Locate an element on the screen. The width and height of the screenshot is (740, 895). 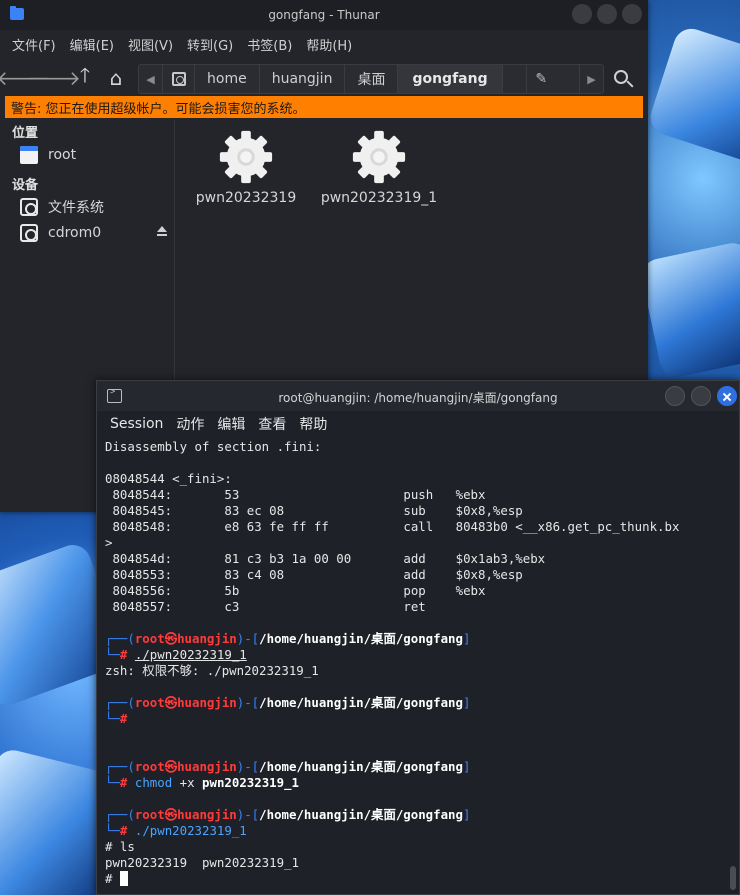
sidebar-item-filesystem: 文件系统 is located at coordinates (87, 207).